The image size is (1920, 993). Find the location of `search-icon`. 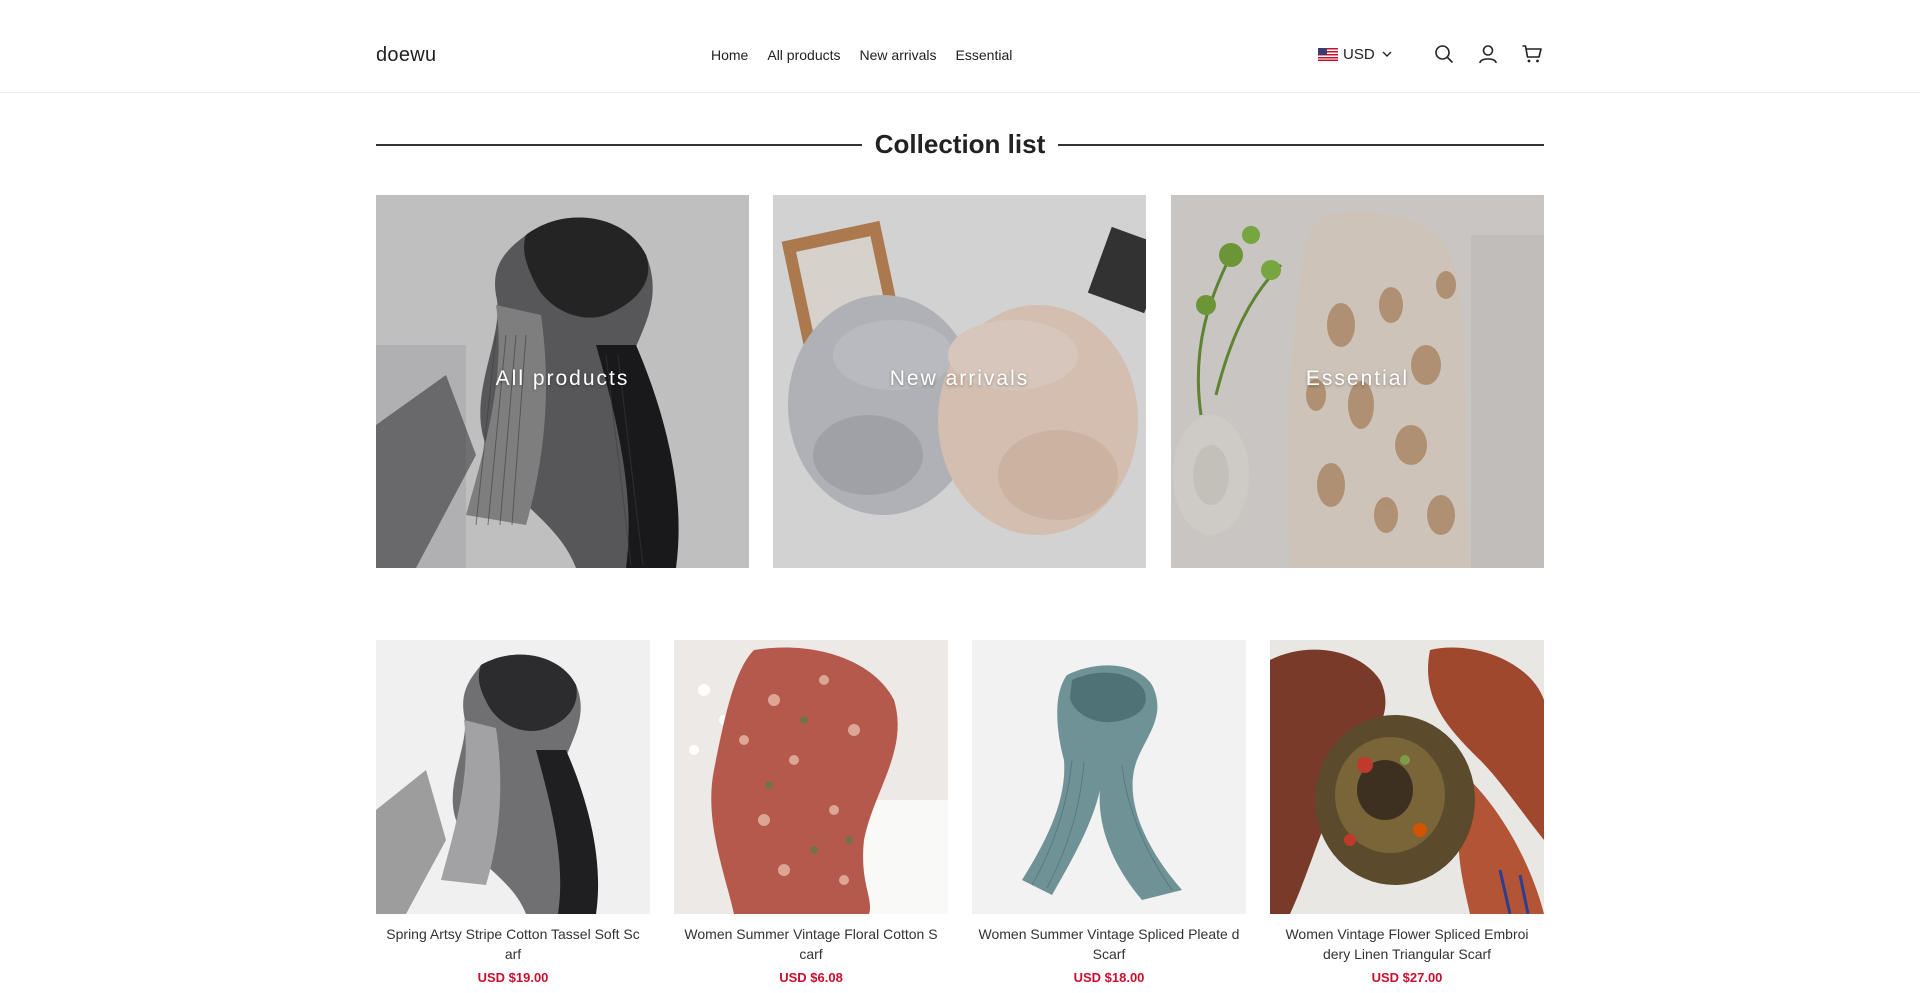

search-icon is located at coordinates (1444, 54).